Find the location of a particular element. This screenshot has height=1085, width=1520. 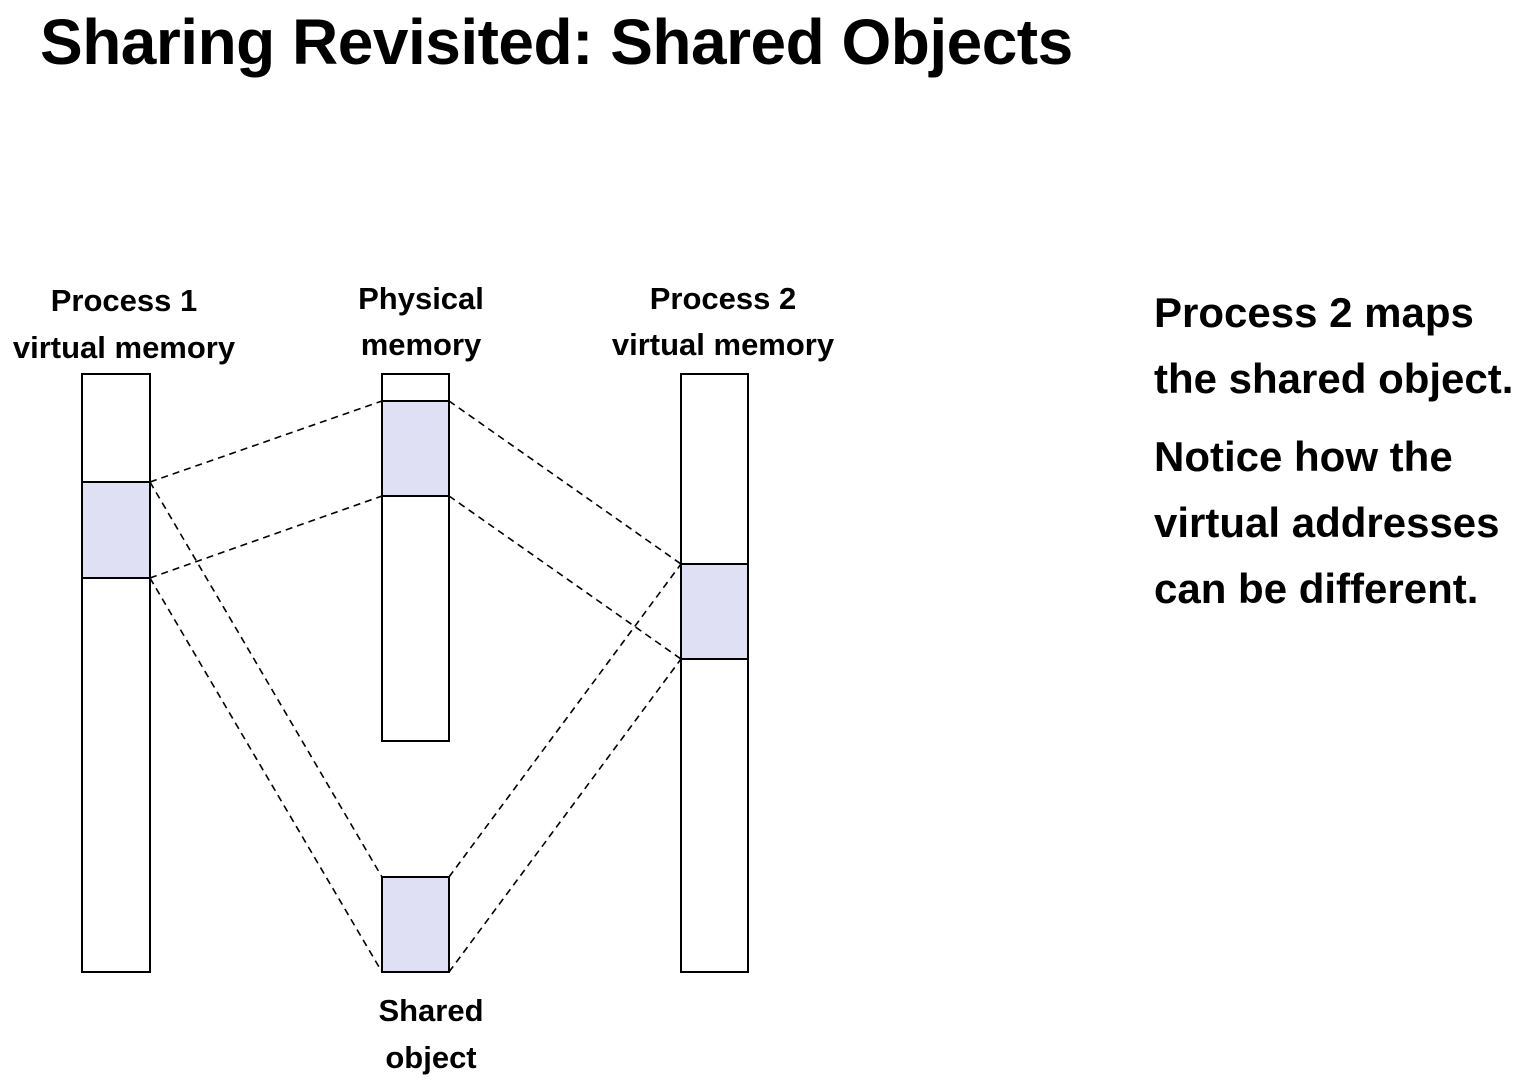

process2-label-line1: Process 2 is located at coordinates (723, 298).